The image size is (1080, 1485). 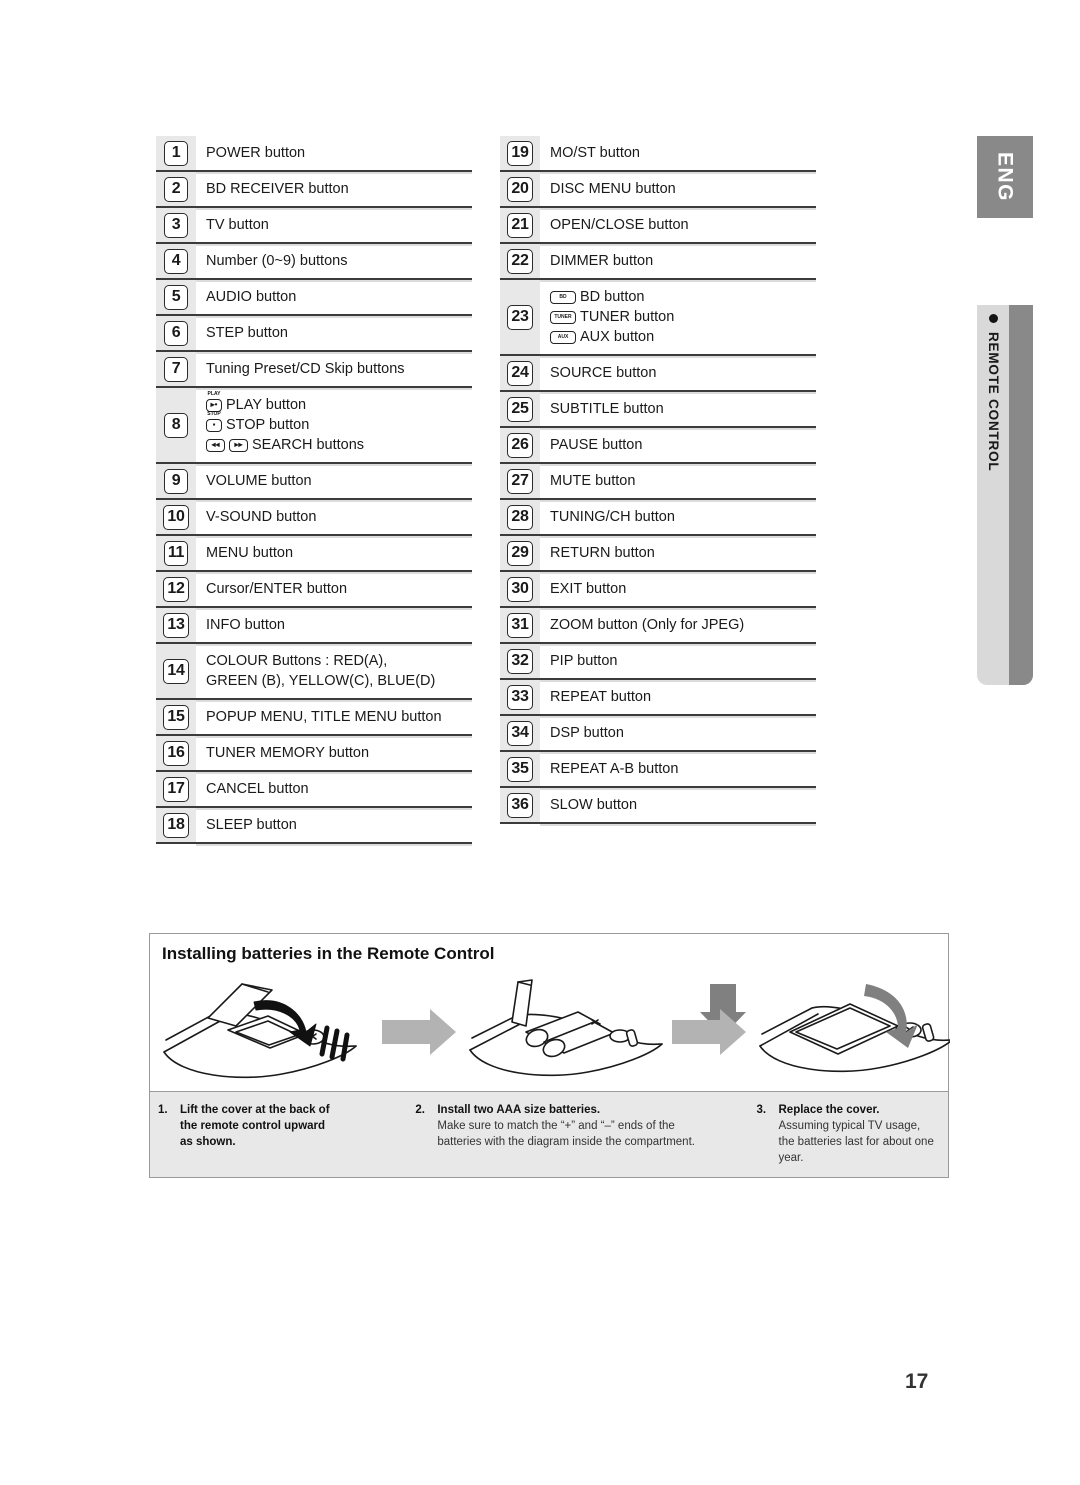 What do you see at coordinates (683, 373) in the screenshot?
I see `button-description-line: SOURCE button` at bounding box center [683, 373].